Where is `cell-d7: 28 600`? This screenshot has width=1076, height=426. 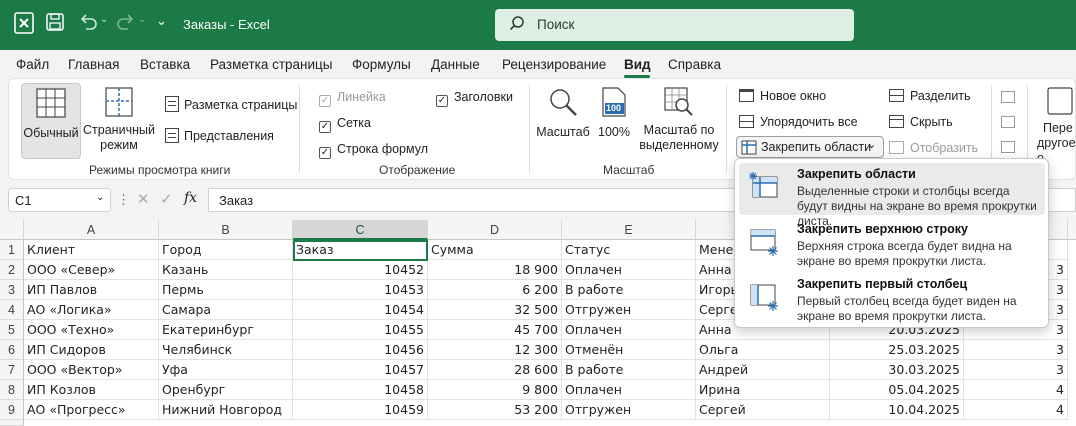 cell-d7: 28 600 is located at coordinates (495, 370).